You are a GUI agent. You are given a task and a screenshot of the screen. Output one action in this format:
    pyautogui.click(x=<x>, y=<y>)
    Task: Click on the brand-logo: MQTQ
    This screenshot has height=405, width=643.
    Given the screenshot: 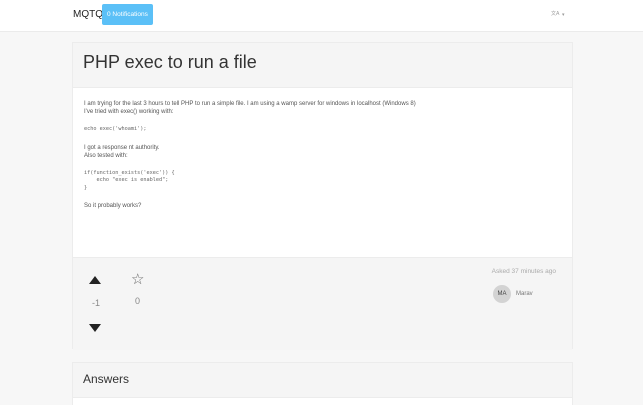 What is the action you would take?
    pyautogui.click(x=88, y=14)
    